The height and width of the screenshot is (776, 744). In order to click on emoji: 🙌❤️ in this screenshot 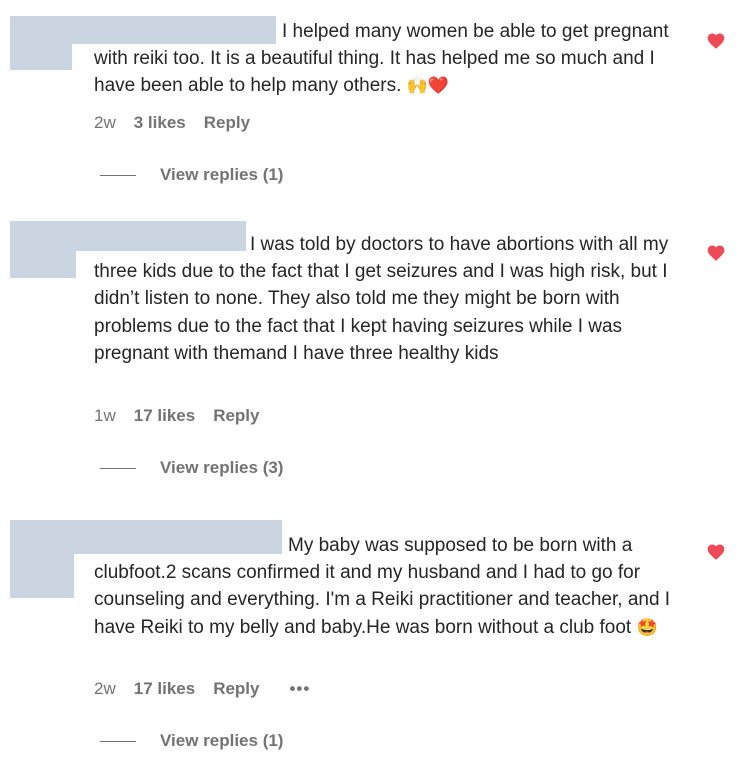, I will do `click(428, 86)`.